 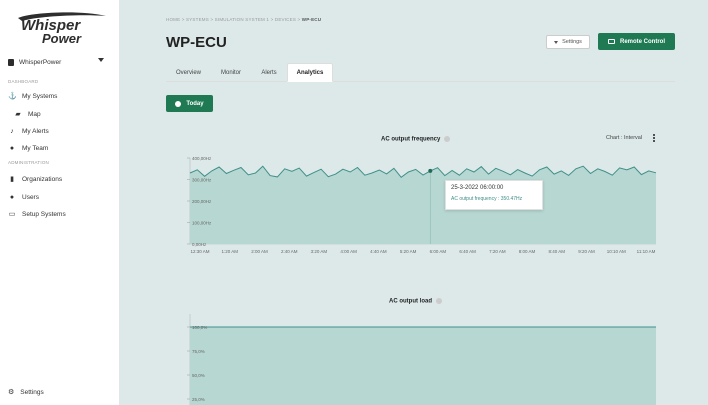 What do you see at coordinates (202, 201) in the screenshot?
I see `y-tick-label: 200,00Hz` at bounding box center [202, 201].